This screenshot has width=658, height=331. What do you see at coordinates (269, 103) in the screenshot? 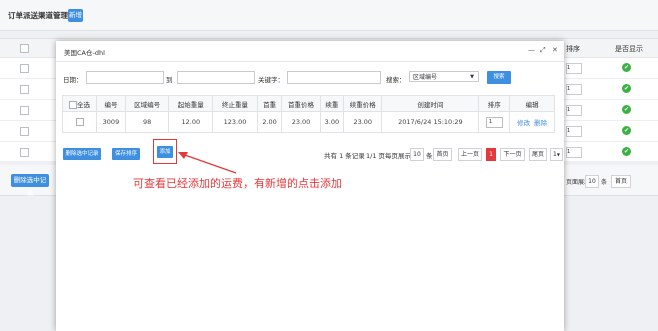
I see `col-header: 首重` at bounding box center [269, 103].